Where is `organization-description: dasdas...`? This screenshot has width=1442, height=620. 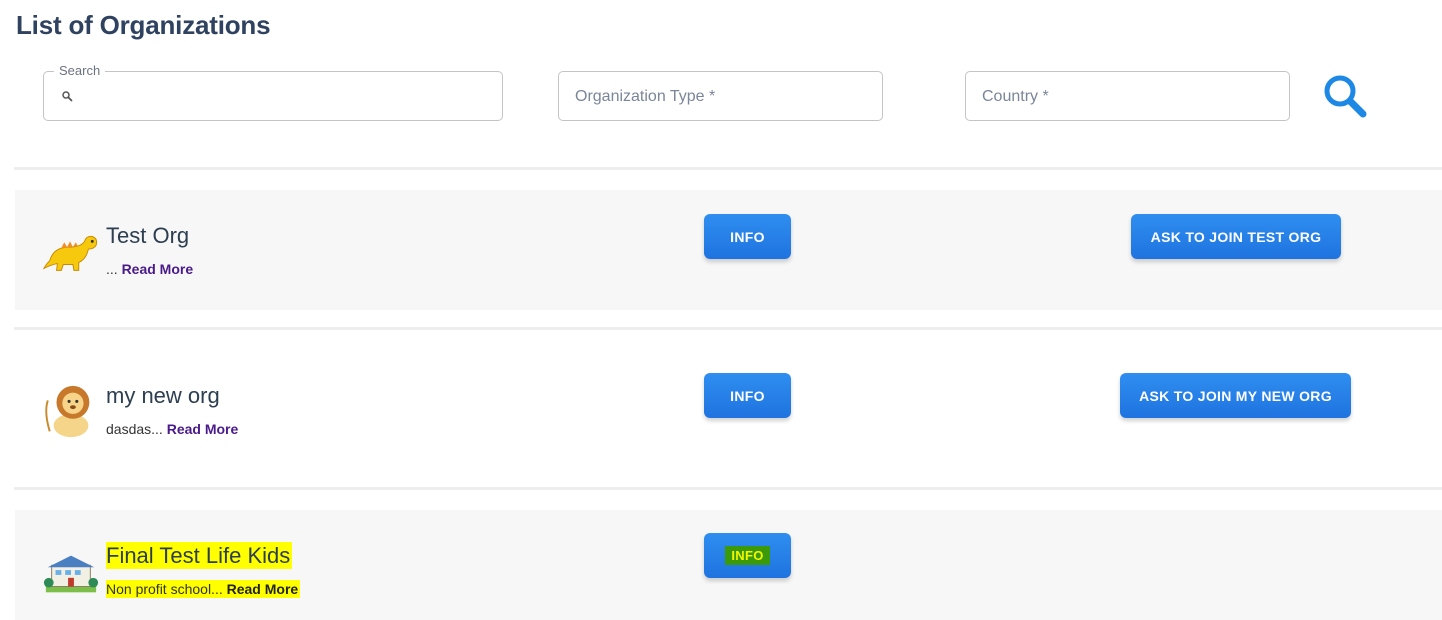
organization-description: dasdas... is located at coordinates (134, 429).